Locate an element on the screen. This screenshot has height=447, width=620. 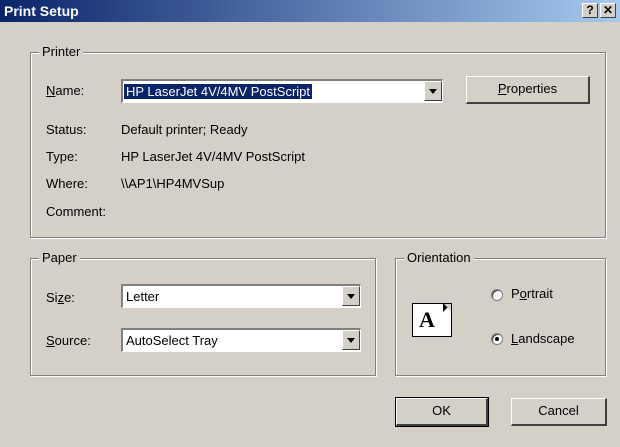
properties-button: Properties is located at coordinates (528, 90).